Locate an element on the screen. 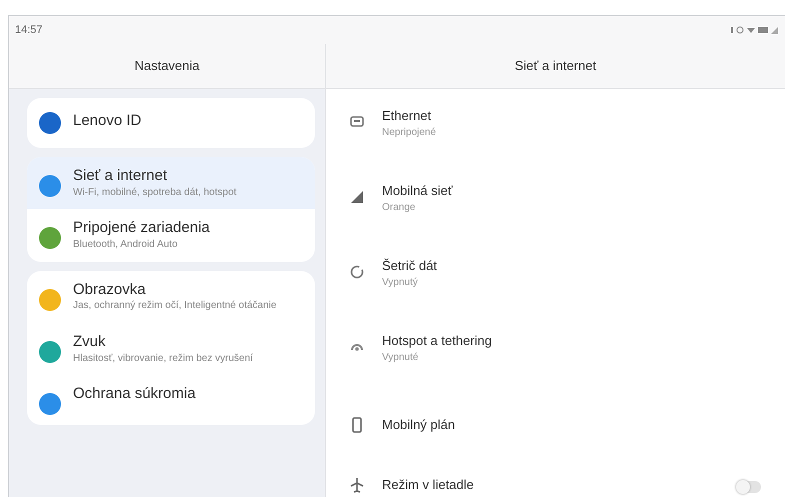  item-subtitle: Wi-Fi, mobilné, spotreba dát, hotspot is located at coordinates (154, 193).